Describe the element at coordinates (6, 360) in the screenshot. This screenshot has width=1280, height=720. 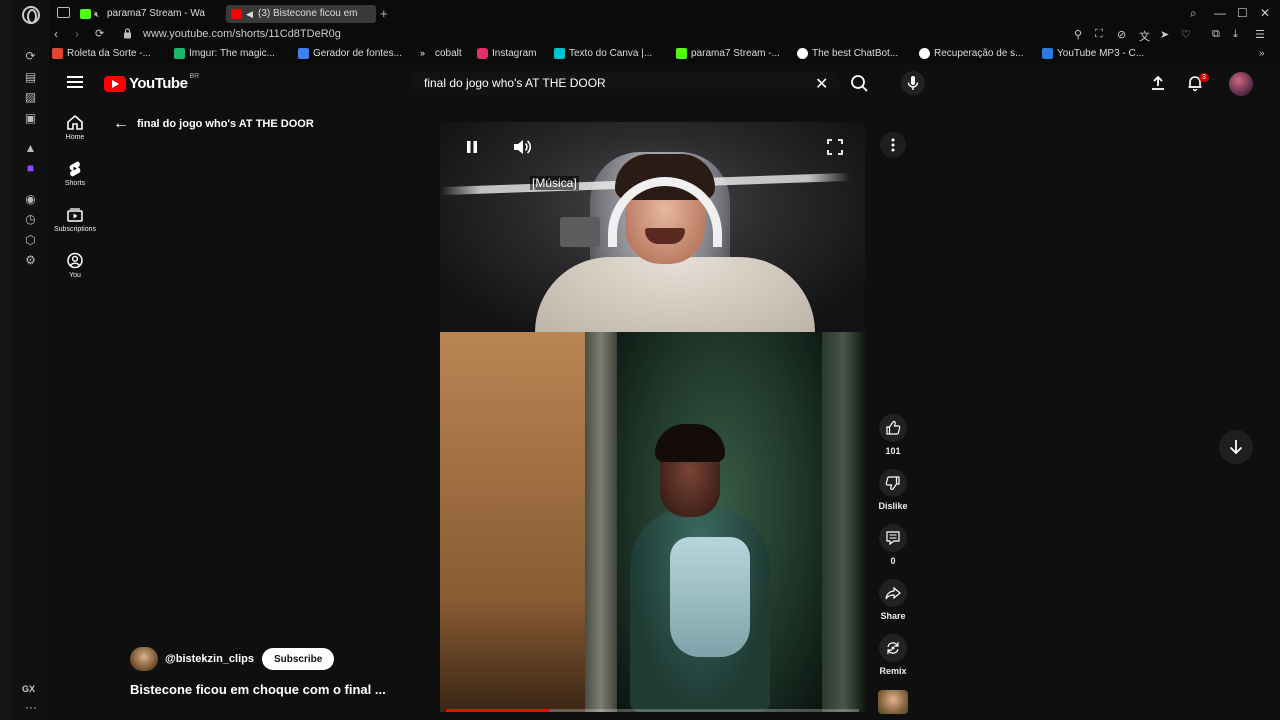
I see `gx-rail` at that location.